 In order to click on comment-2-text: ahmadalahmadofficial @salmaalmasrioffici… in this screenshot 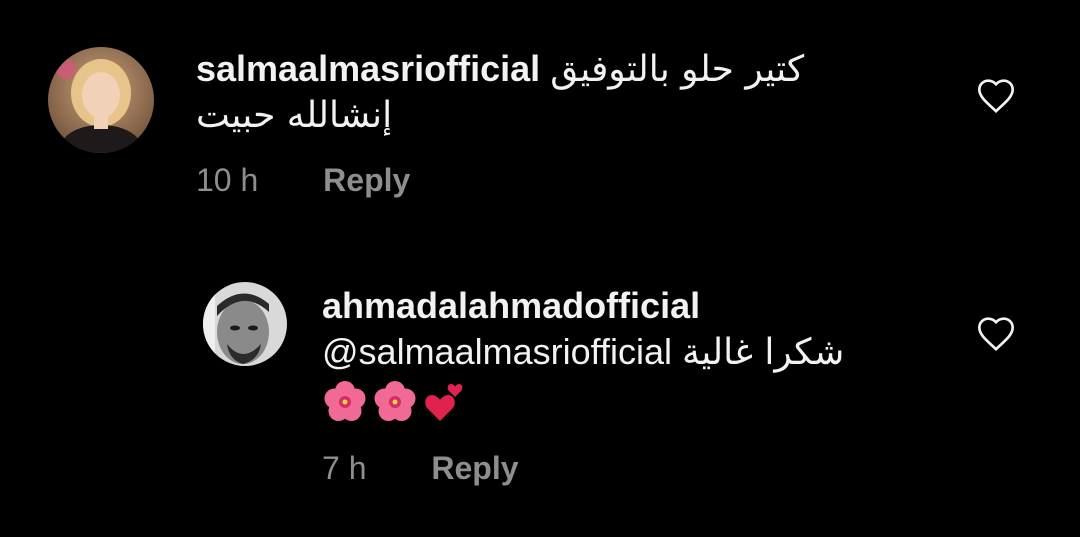, I will do `click(583, 355)`.